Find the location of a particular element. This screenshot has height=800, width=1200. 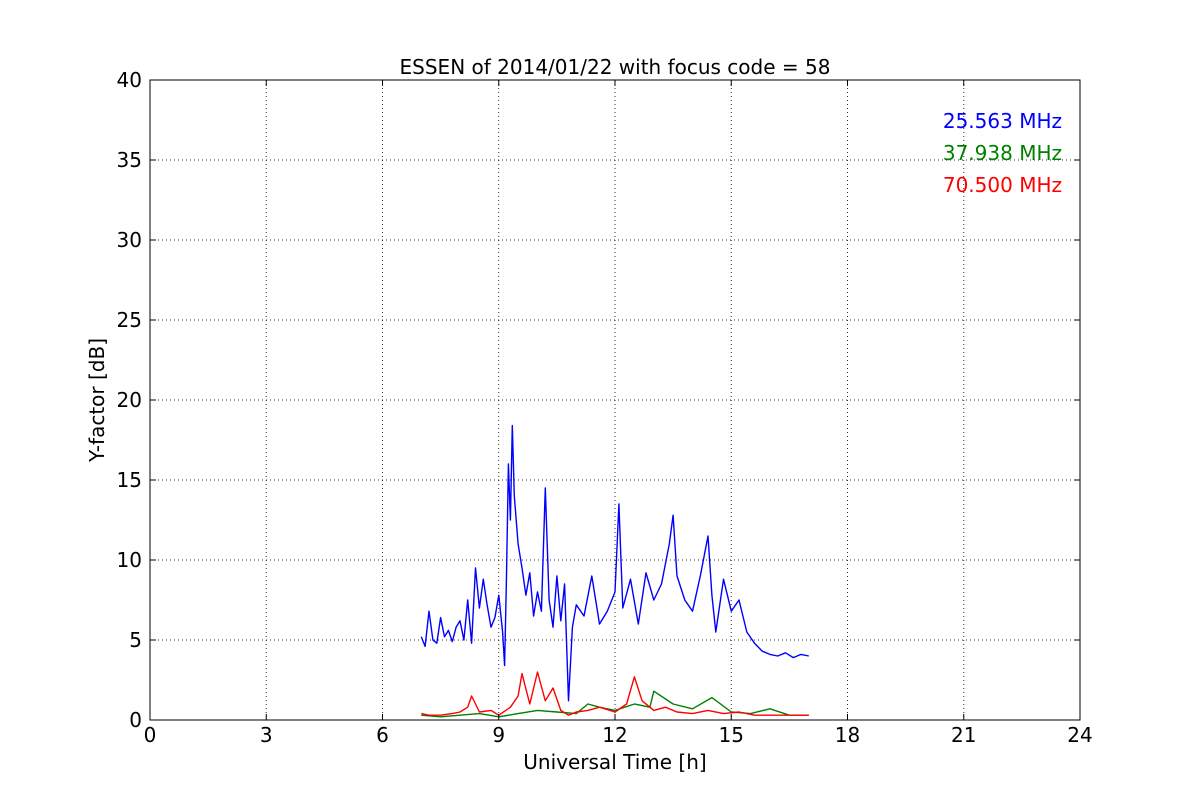

legend-entry-2: 70.500 MHz is located at coordinates (1002, 185).